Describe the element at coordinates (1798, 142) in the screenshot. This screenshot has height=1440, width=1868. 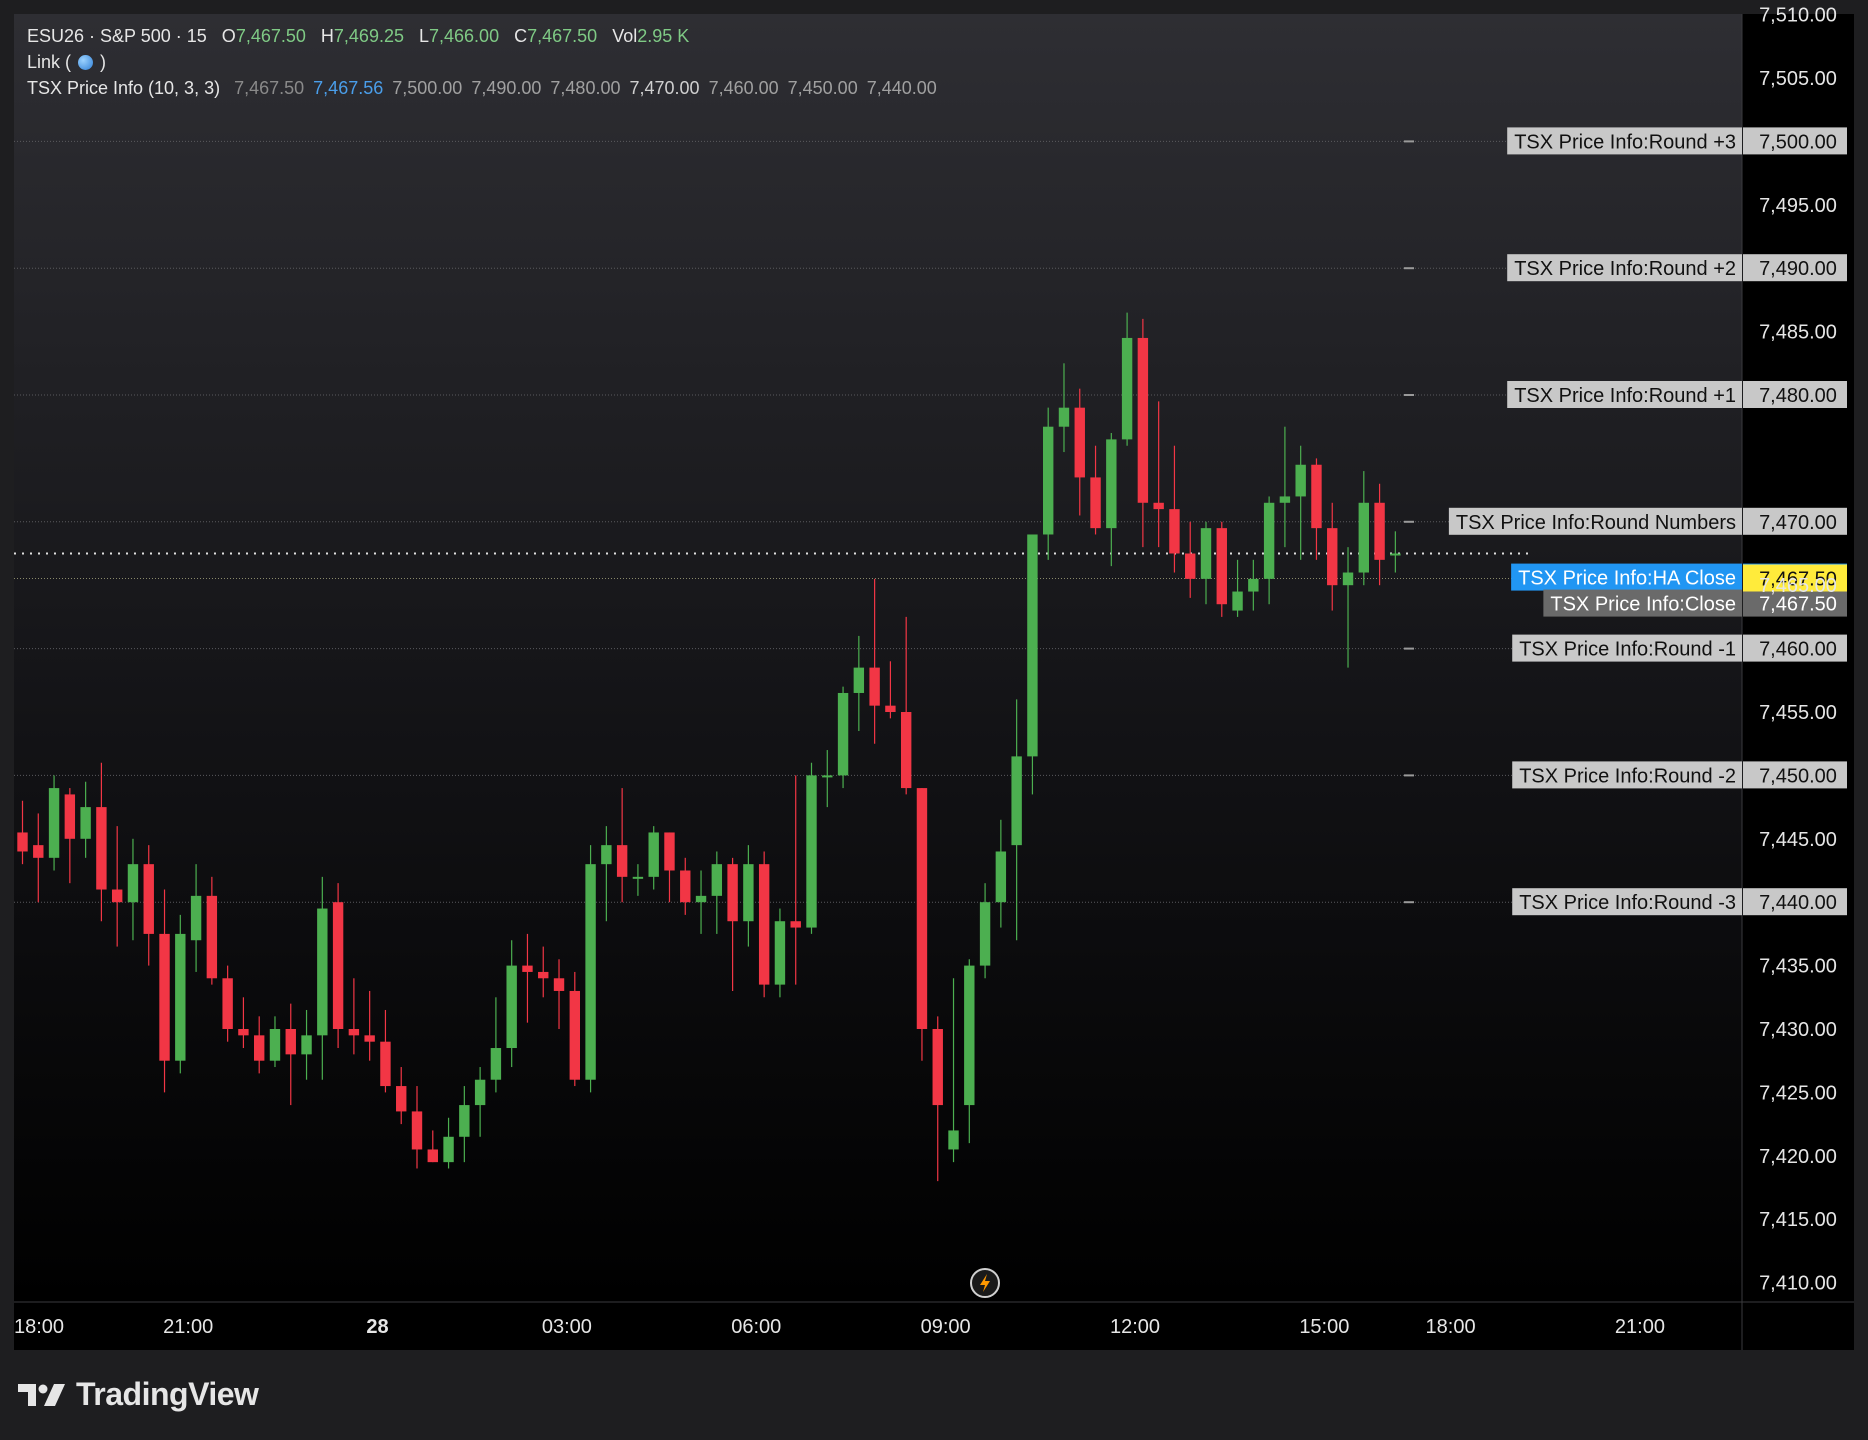
I see `price-axis-box-label: 7,500.00` at that location.